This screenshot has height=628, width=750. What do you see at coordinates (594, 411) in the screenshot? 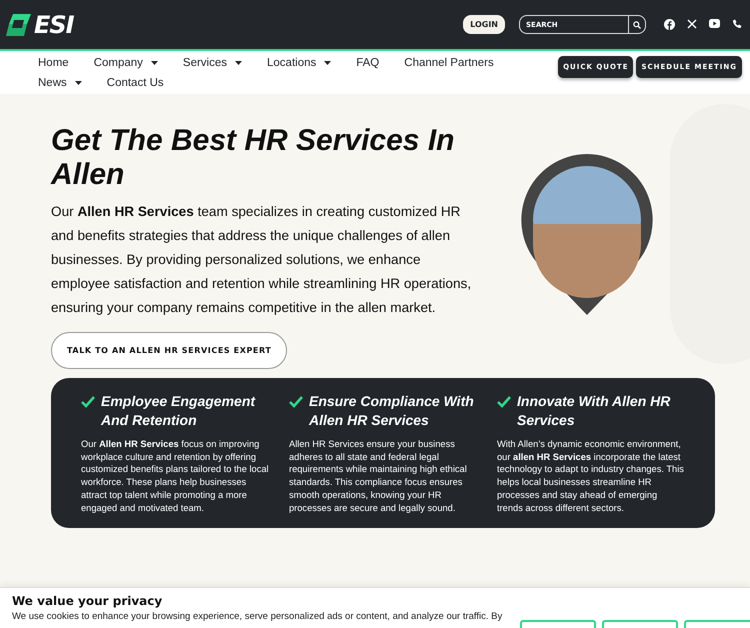
I see `feature-title: Innovate With Allen HR Services` at bounding box center [594, 411].